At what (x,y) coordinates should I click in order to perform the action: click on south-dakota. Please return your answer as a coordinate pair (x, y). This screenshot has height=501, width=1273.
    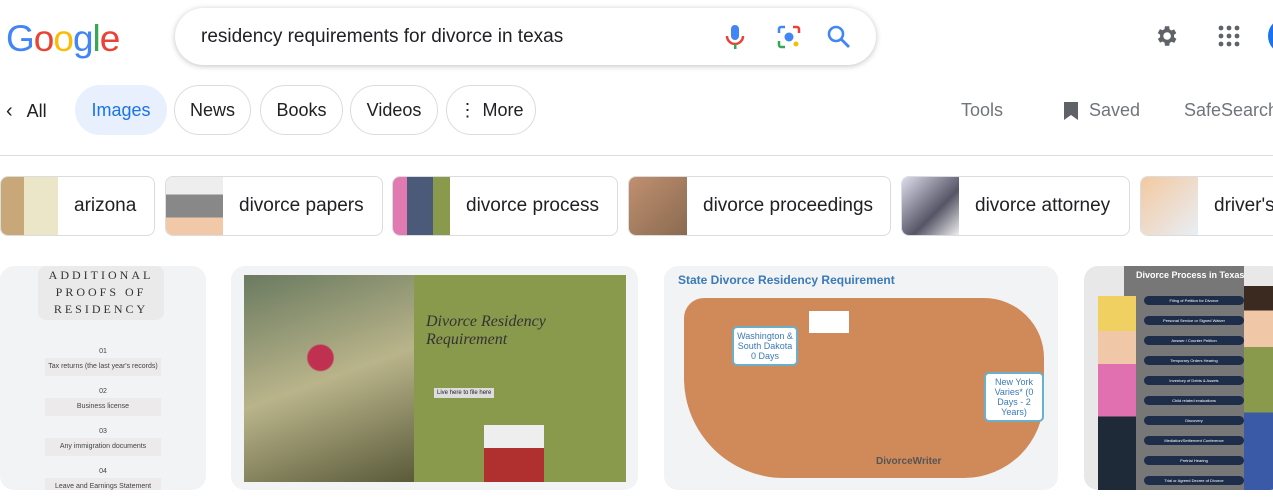
    Looking at the image, I should click on (829, 322).